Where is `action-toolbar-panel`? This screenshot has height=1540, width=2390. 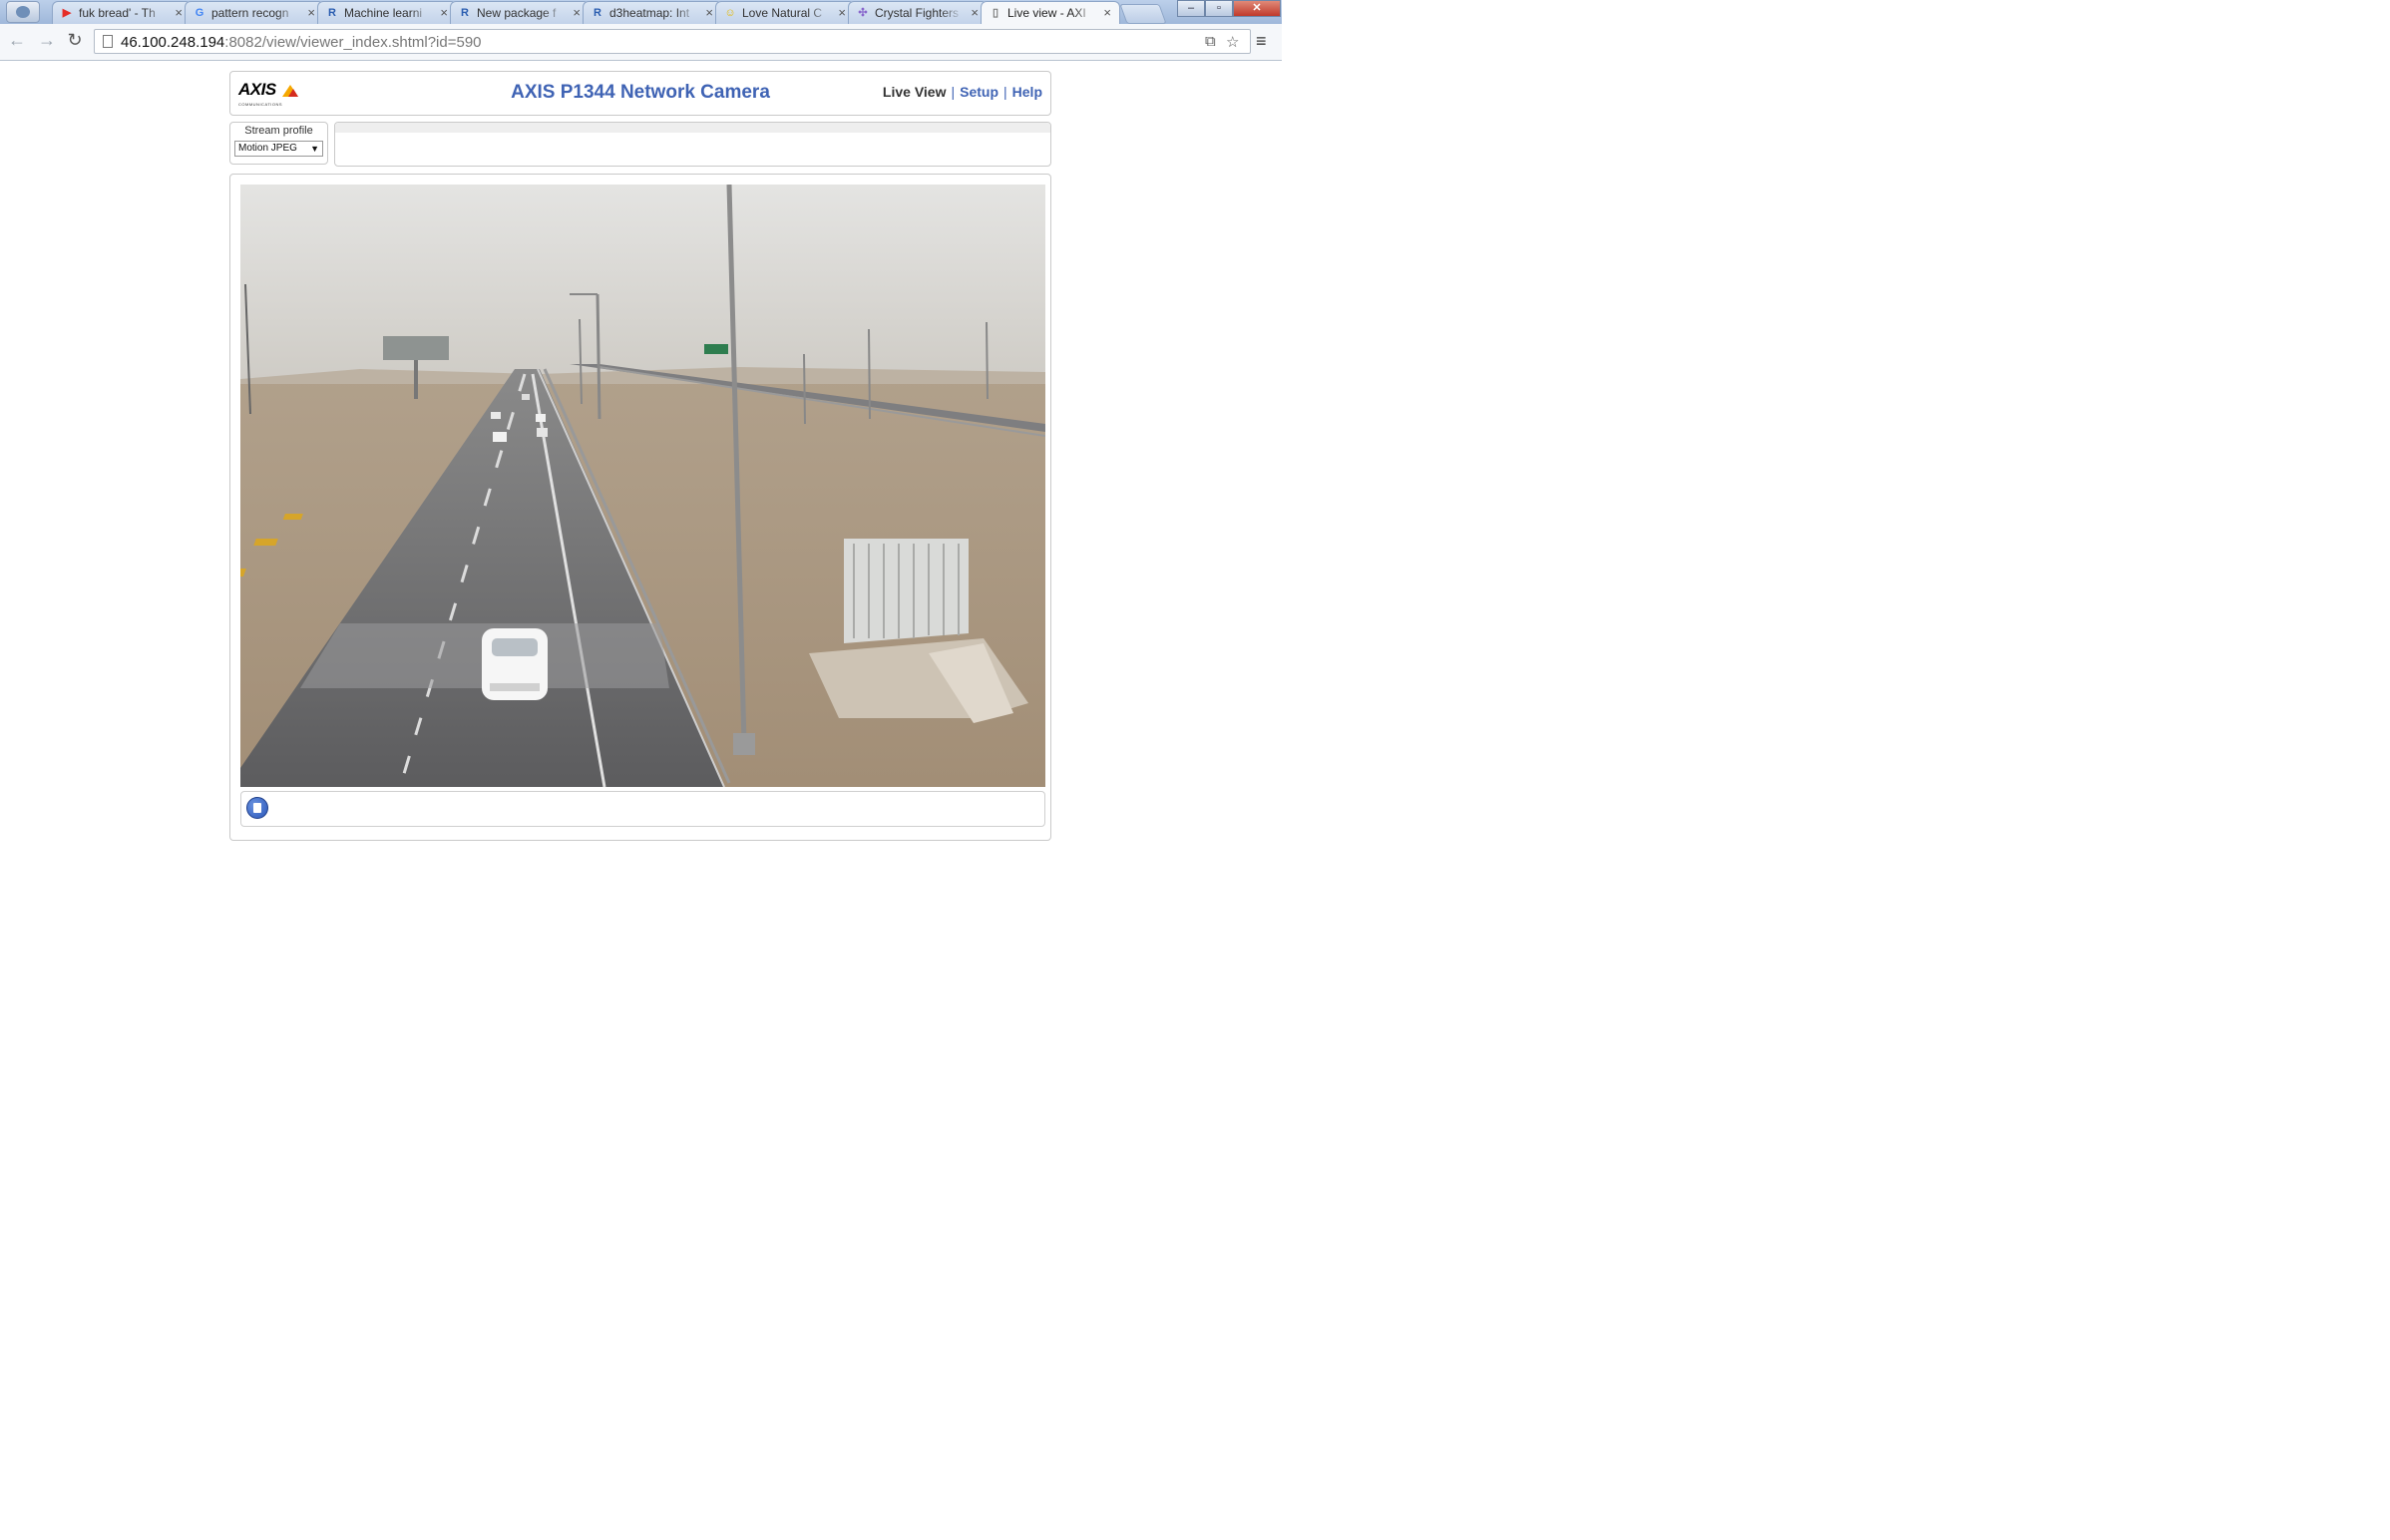
action-toolbar-panel is located at coordinates (692, 144).